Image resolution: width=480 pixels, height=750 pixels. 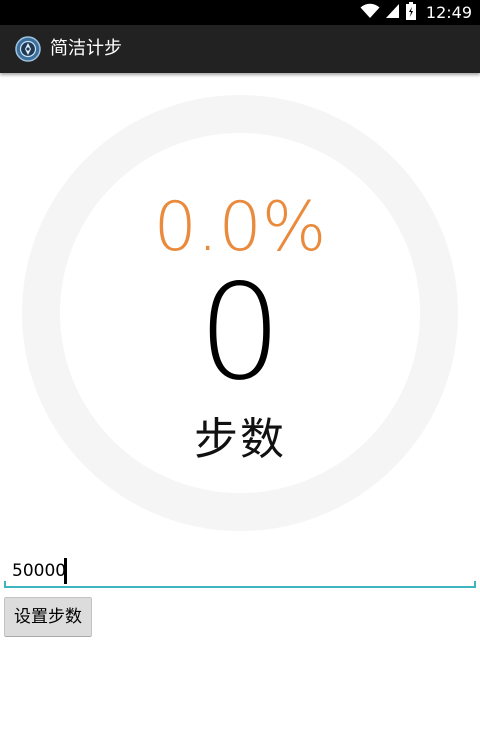 What do you see at coordinates (448, 12) in the screenshot?
I see `status-time: 12:49` at bounding box center [448, 12].